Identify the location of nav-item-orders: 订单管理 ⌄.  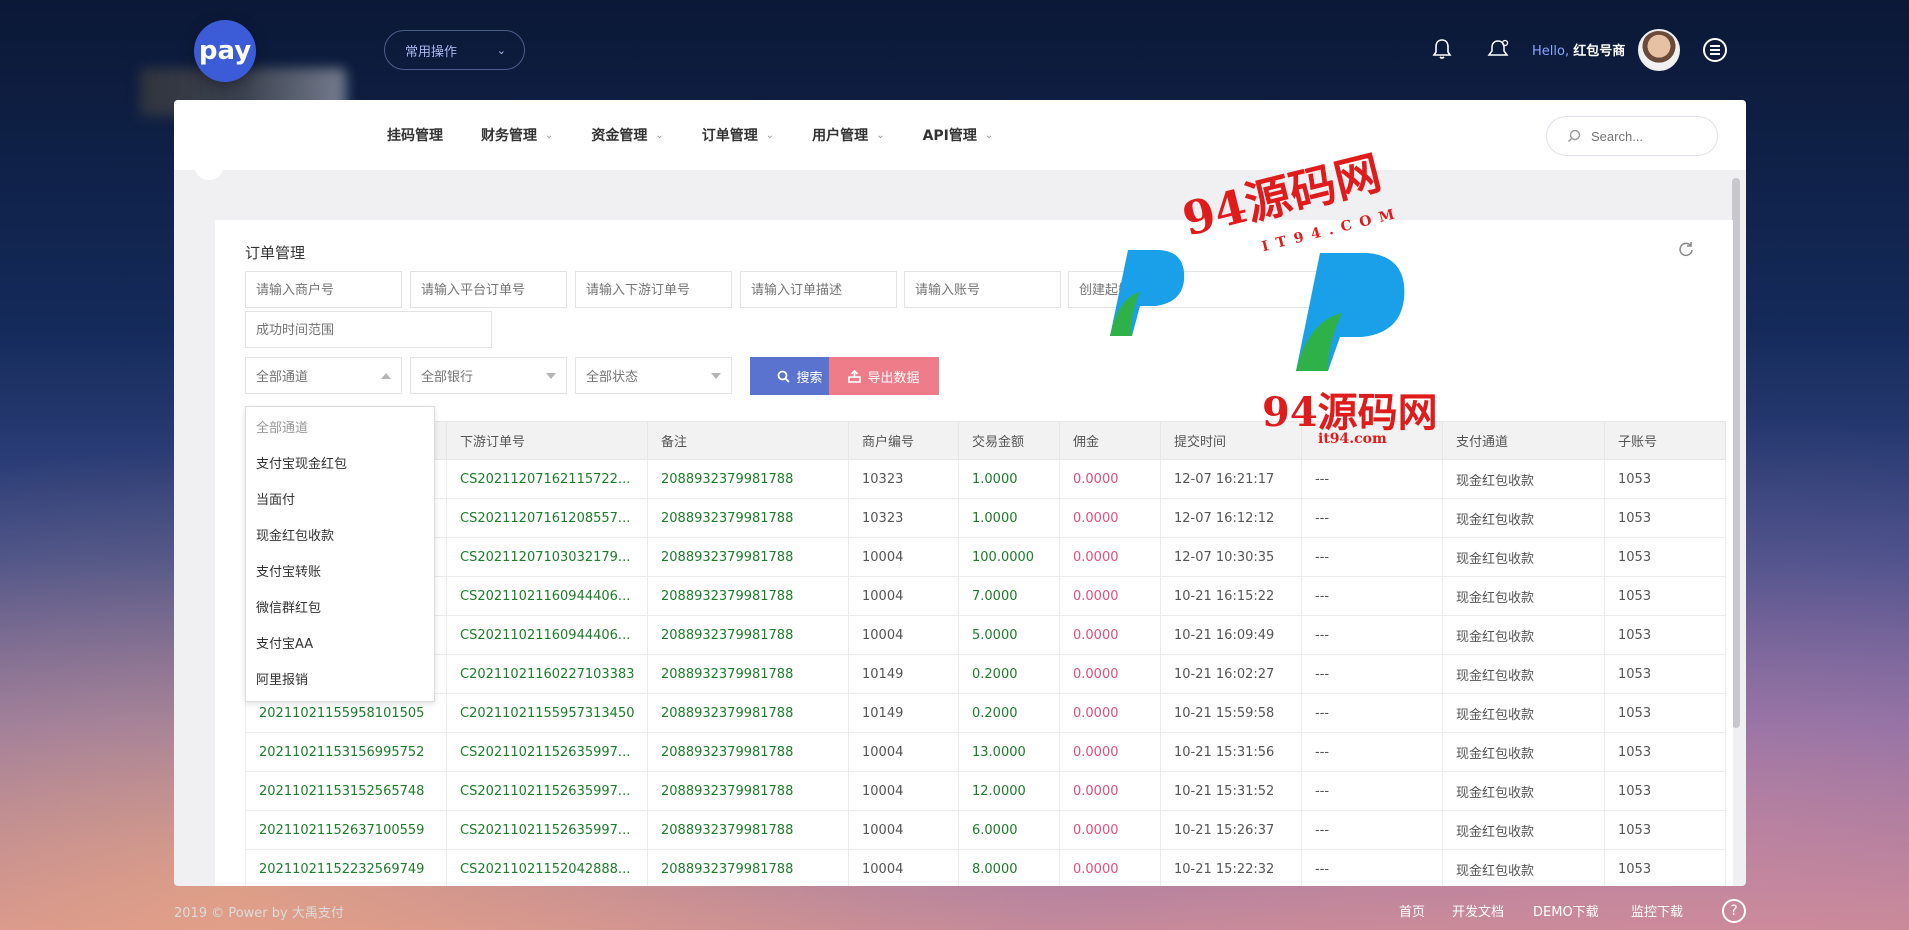
(738, 135).